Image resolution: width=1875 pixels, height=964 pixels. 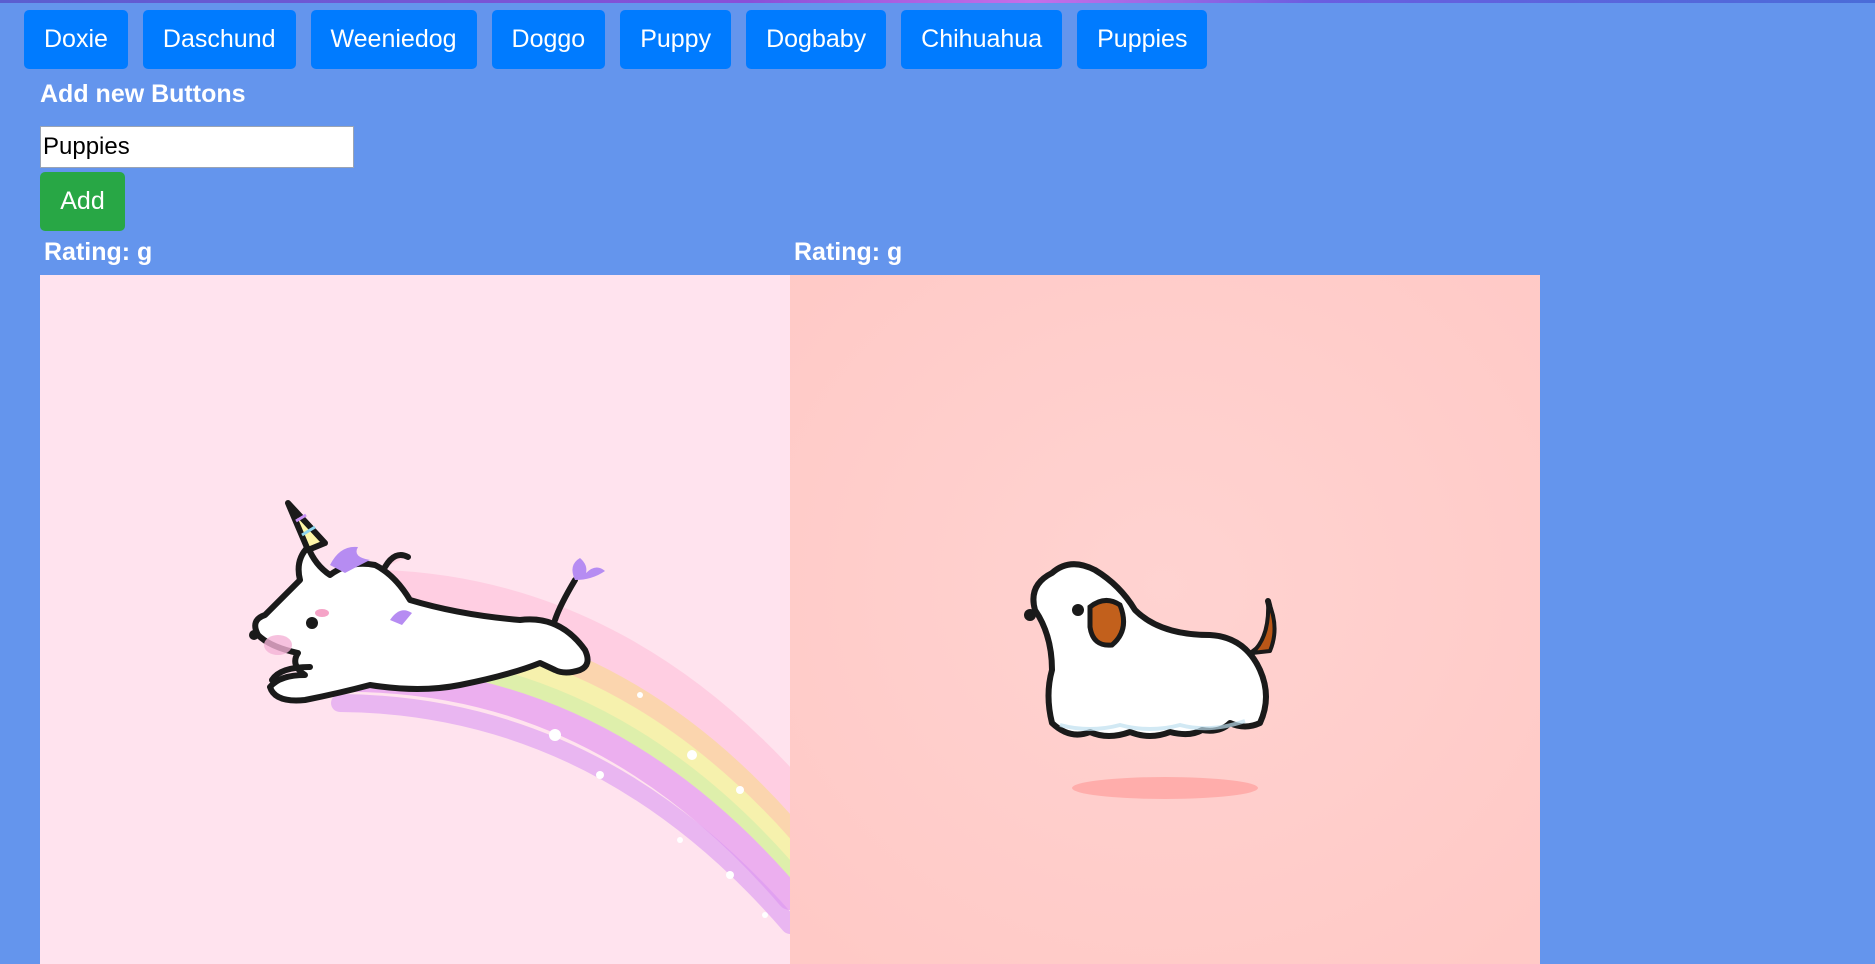 I want to click on topic-button-chihuahua: Chihuahua, so click(x=982, y=39).